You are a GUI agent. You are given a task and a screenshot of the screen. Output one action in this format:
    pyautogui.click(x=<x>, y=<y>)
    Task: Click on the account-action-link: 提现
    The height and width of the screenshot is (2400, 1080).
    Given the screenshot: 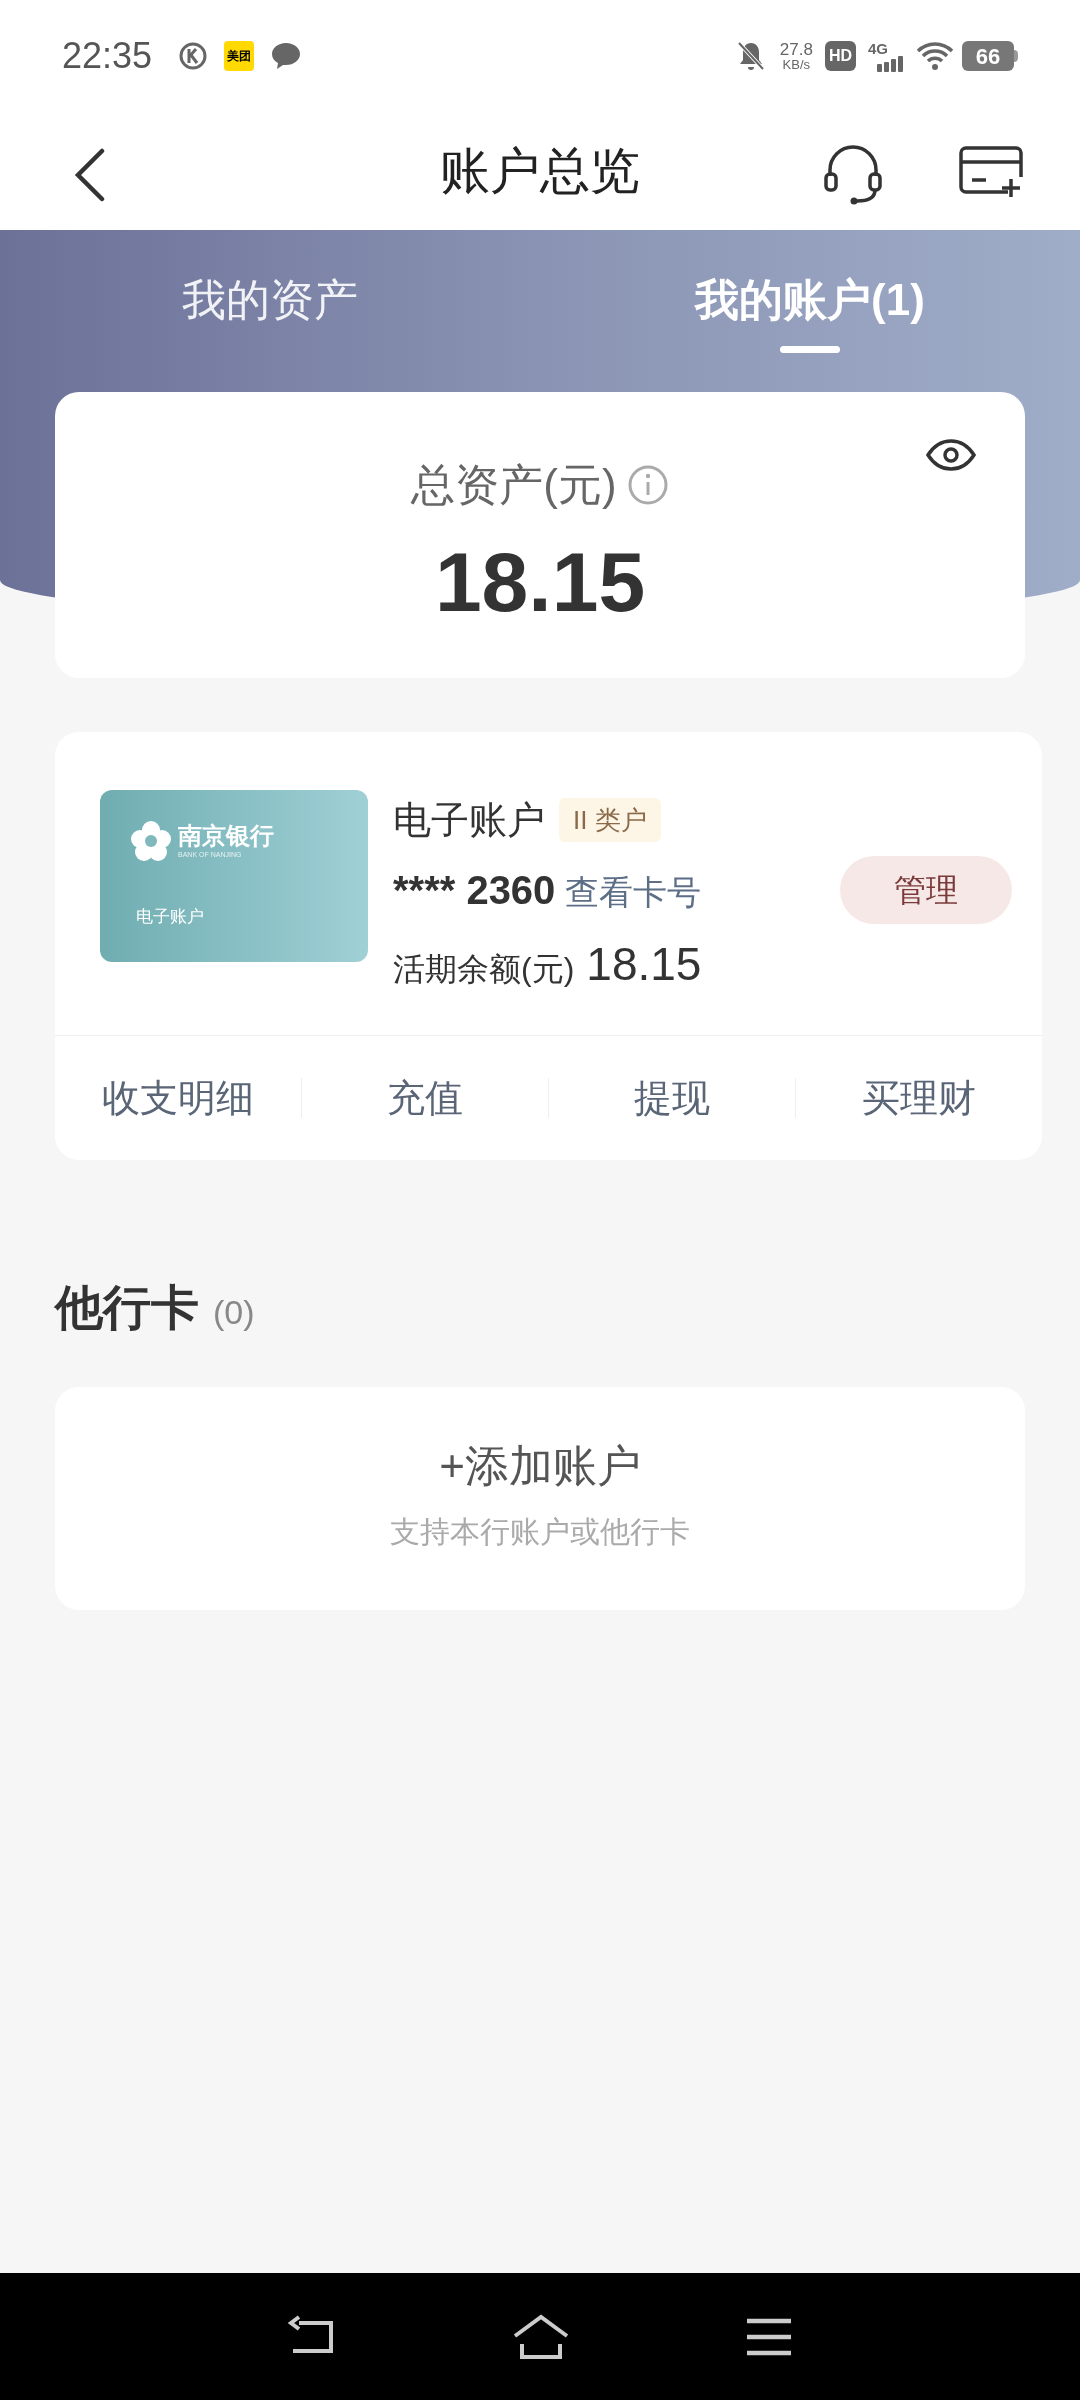 What is the action you would take?
    pyautogui.click(x=672, y=1098)
    